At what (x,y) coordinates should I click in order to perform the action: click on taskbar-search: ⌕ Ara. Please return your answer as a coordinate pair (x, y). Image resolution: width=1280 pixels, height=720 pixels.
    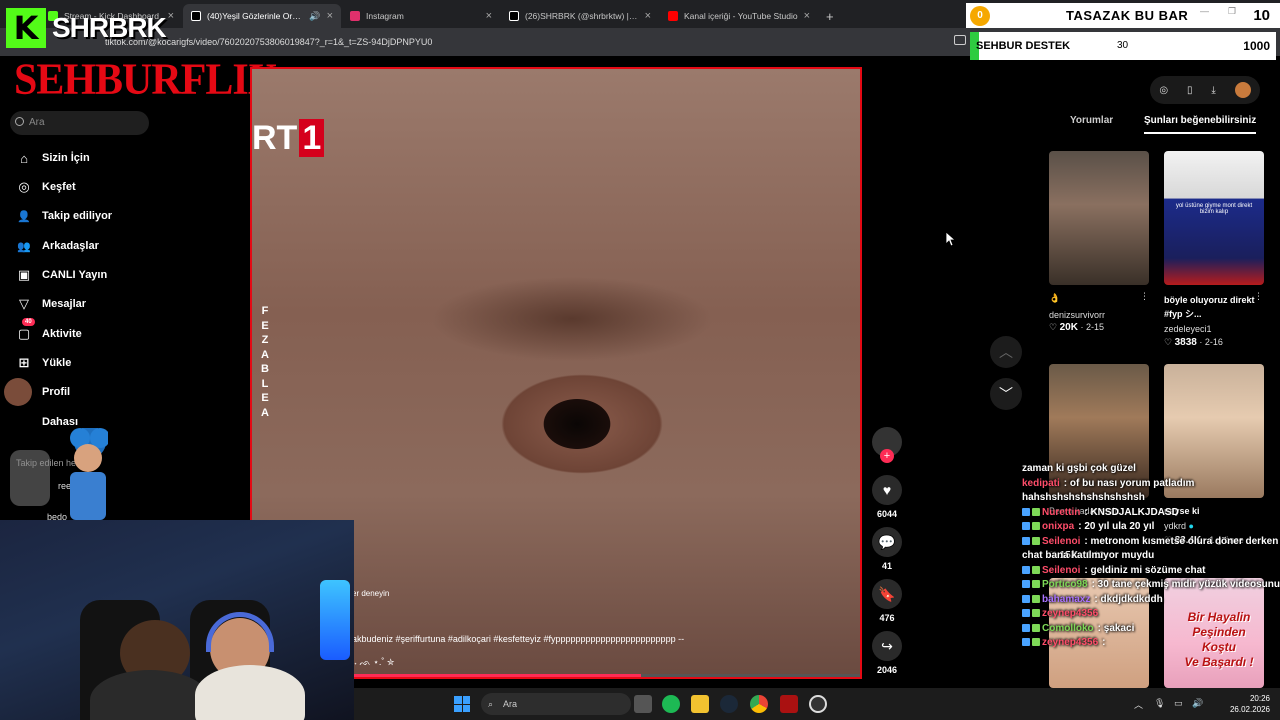
    Looking at the image, I should click on (556, 704).